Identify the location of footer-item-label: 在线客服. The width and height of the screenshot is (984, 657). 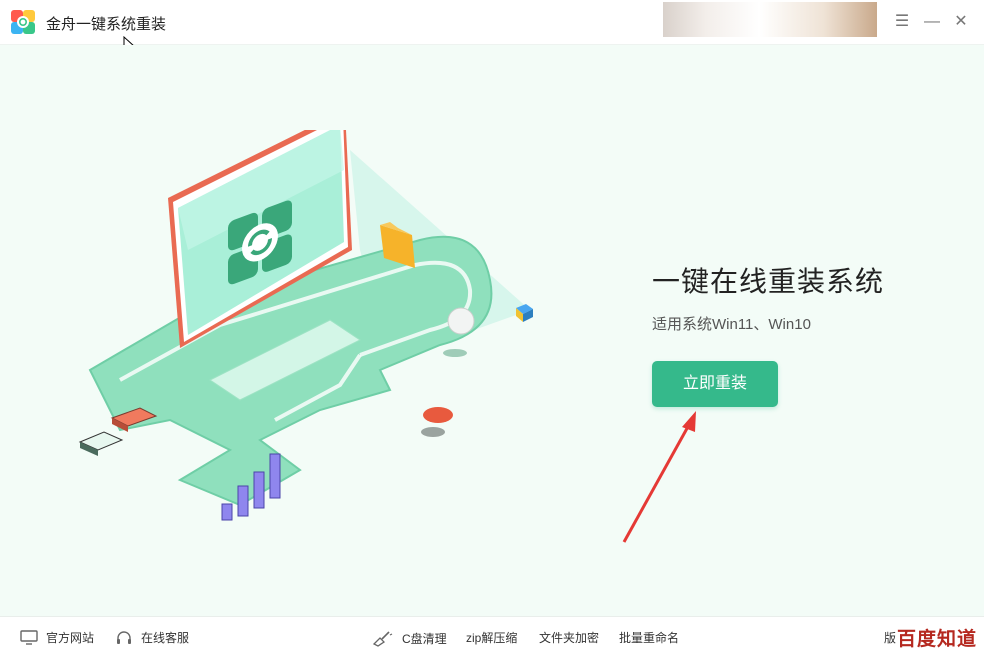
(165, 638).